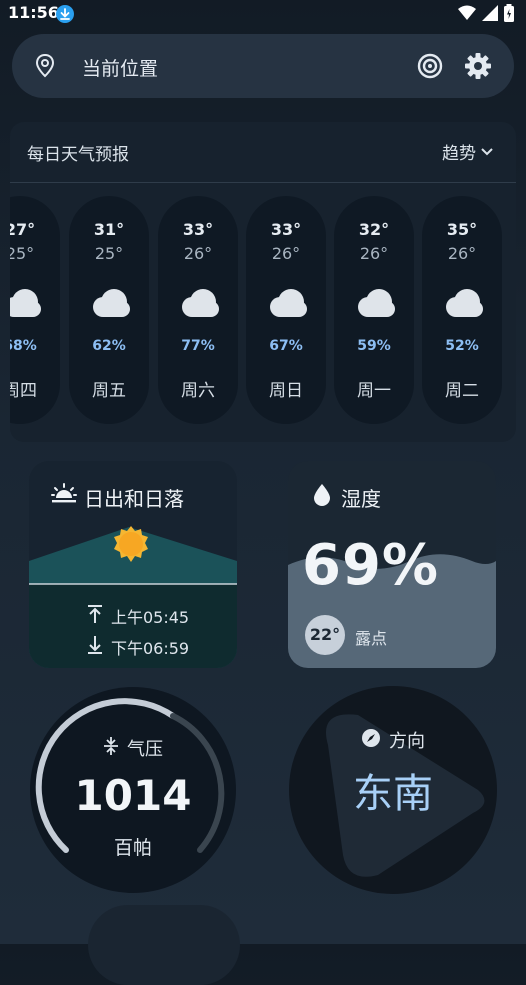 This screenshot has width=526, height=985. I want to click on signal-icon, so click(490, 15).